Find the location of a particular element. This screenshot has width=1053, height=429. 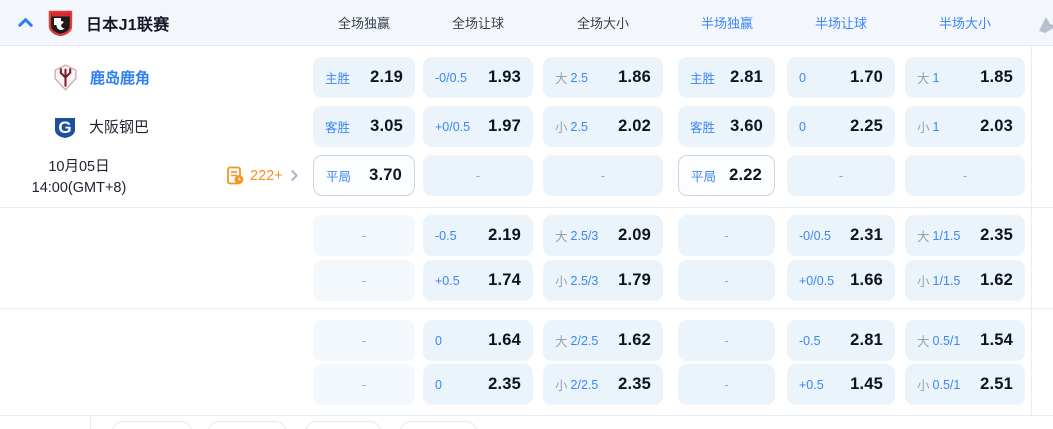

markets-list-icon is located at coordinates (235, 175).